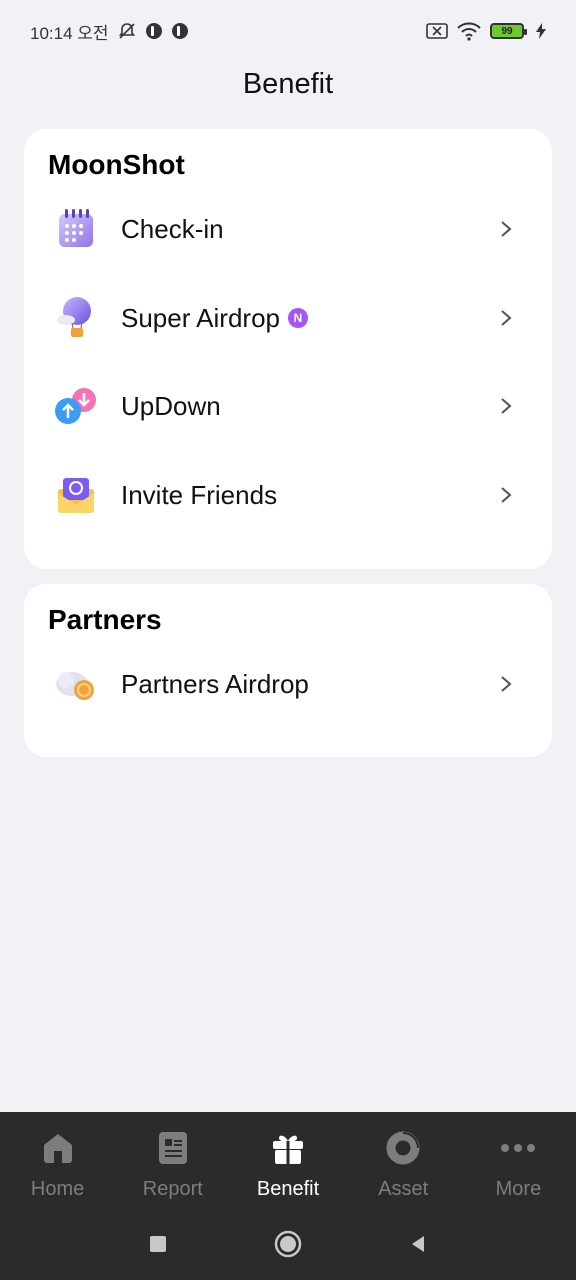  Describe the element at coordinates (403, 1148) in the screenshot. I see `donut-chart-icon` at that location.